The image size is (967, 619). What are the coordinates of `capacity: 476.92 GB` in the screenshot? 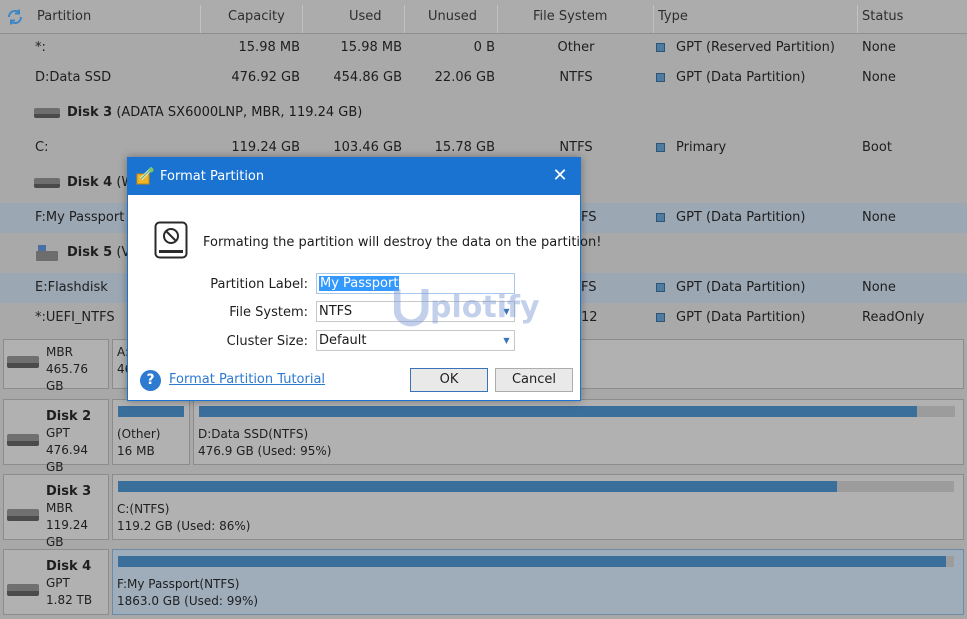 It's located at (265, 77).